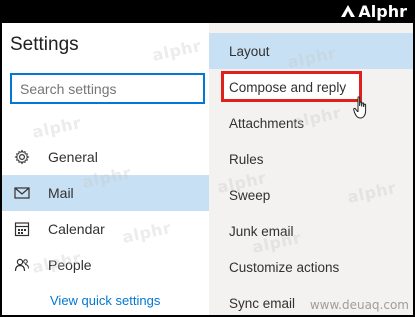  I want to click on sidebar-item-mail: Mail, so click(105, 193).